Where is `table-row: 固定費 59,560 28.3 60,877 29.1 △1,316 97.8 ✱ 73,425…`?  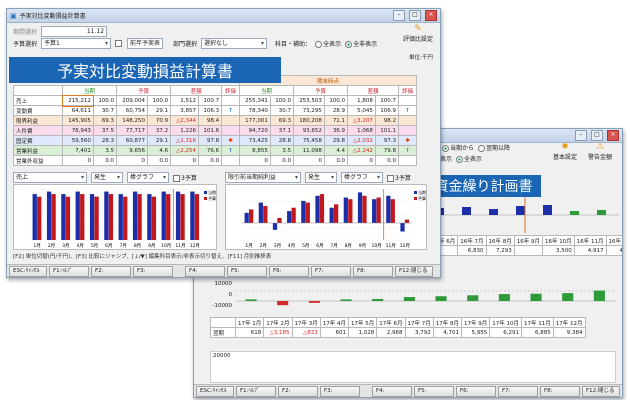
table-row: 固定費 59,560 28.3 60,877 29.1 △1,316 97.8 ✱ 73,425… is located at coordinates (215, 140).